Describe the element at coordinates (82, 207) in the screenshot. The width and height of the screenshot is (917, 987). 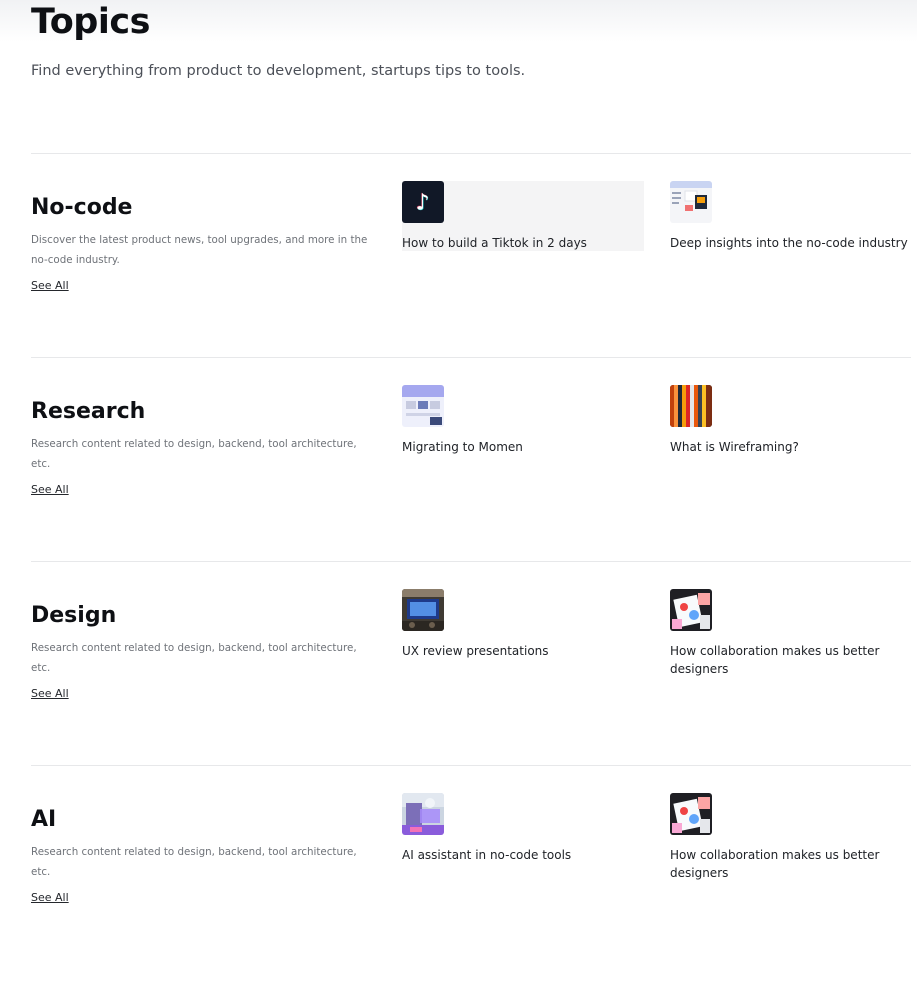
I see `section-title: No-code` at that location.